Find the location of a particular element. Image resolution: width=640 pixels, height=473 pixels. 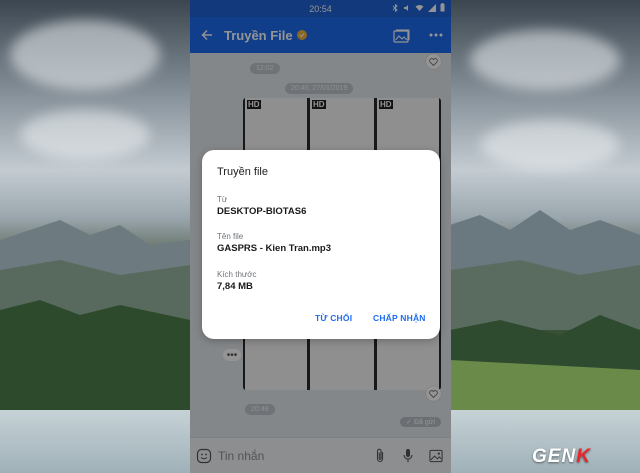

genk-watermark: GENK is located at coordinates (561, 457).